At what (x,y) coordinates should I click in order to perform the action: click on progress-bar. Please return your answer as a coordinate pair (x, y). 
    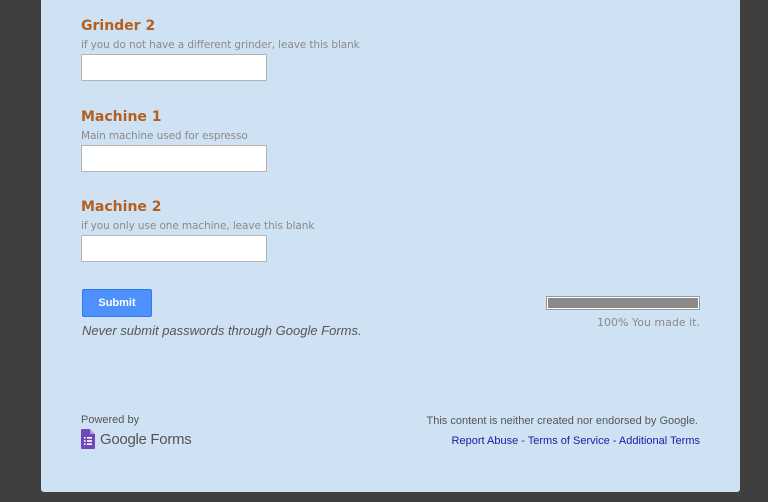
    Looking at the image, I should click on (623, 303).